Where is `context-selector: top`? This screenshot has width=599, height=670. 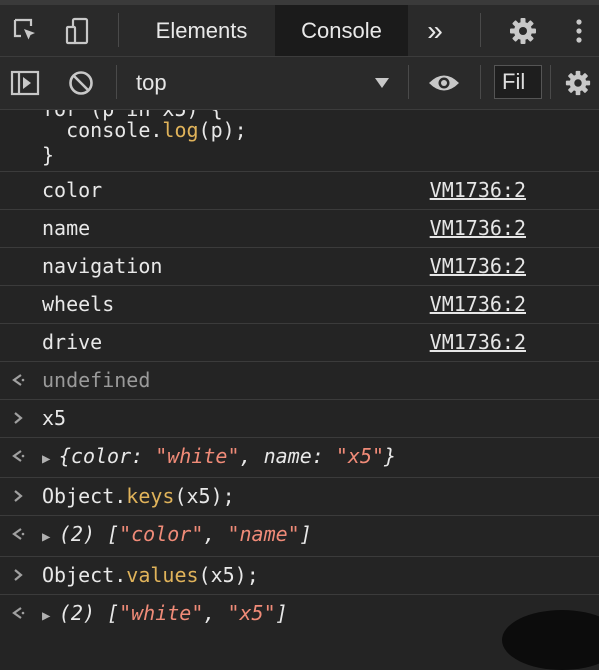
context-selector: top is located at coordinates (156, 83).